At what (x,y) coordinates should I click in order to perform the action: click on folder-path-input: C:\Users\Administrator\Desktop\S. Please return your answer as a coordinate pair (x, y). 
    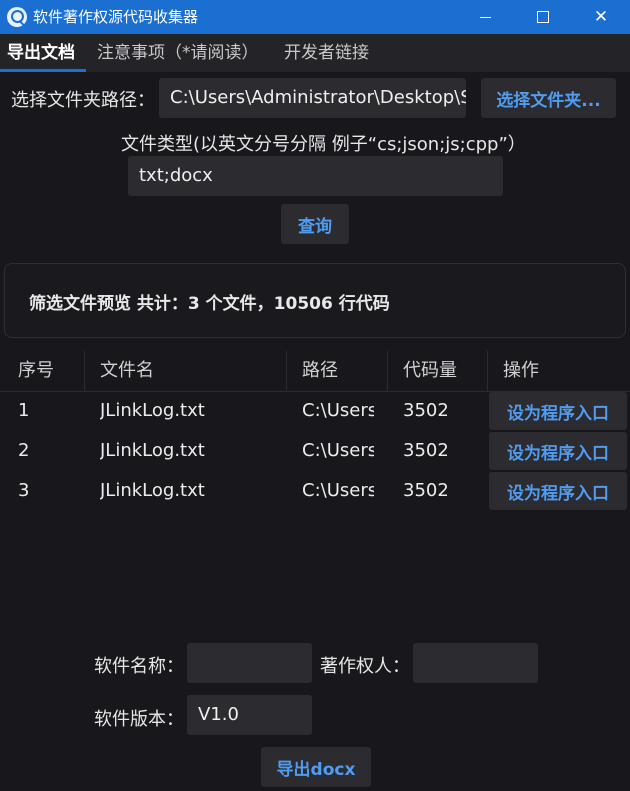
    Looking at the image, I should click on (312, 98).